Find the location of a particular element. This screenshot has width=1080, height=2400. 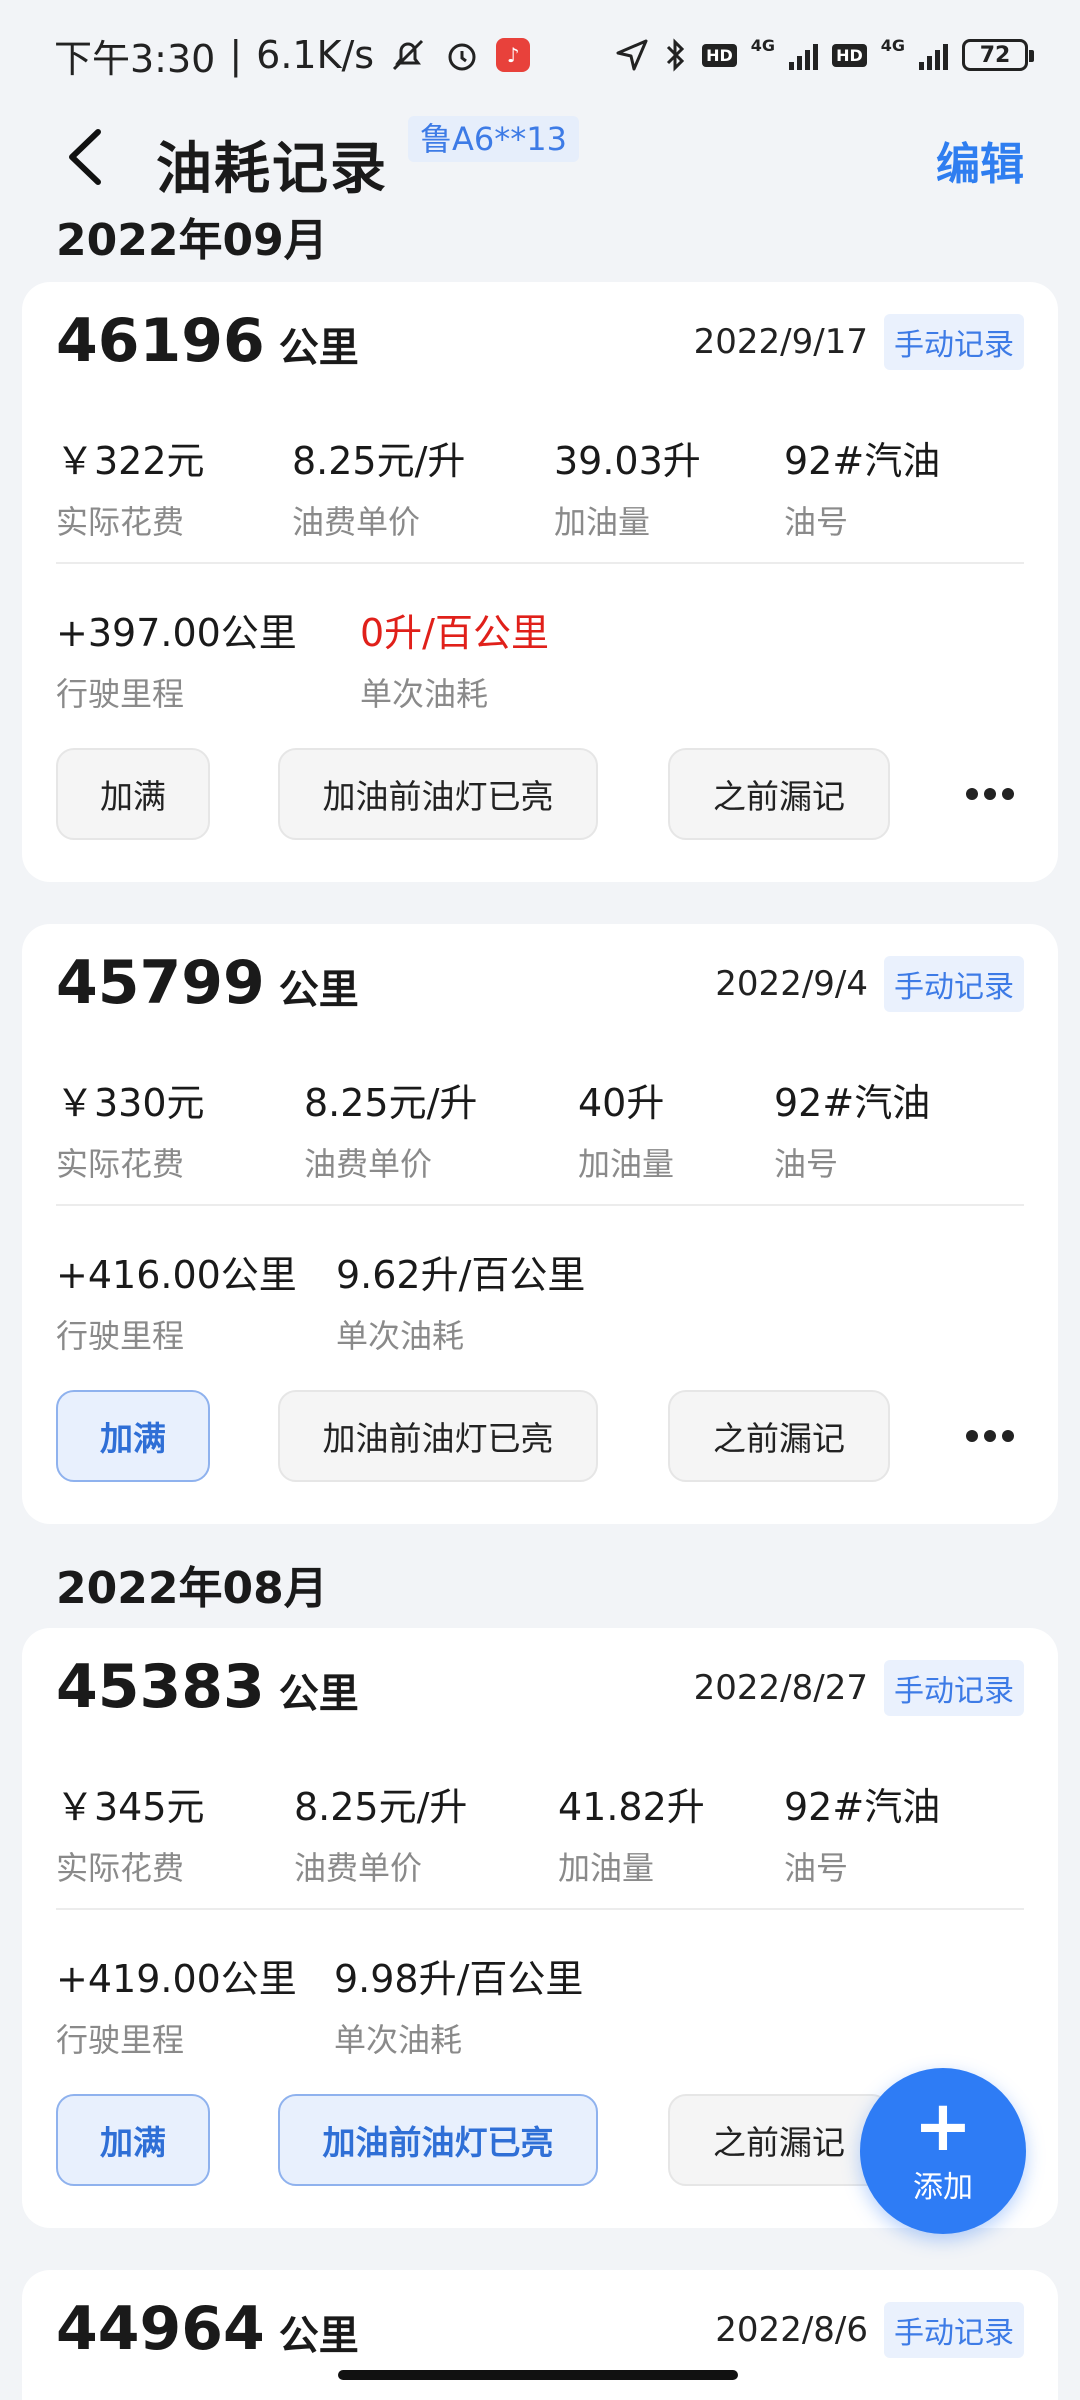

record-date: 2022/8/6 is located at coordinates (791, 2330).